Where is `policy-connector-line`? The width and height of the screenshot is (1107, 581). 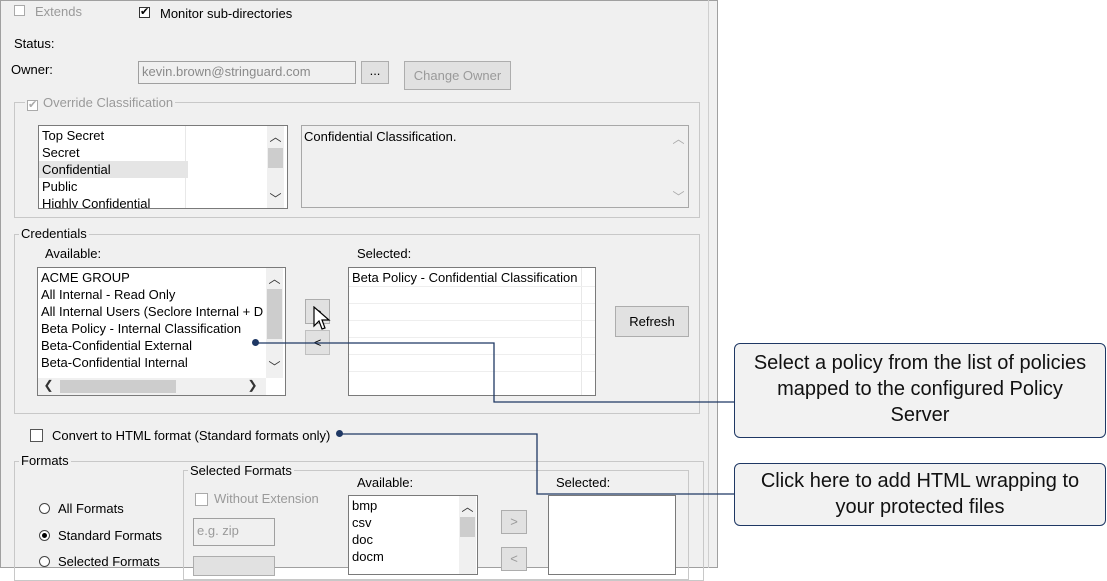
policy-connector-line is located at coordinates (496, 372).